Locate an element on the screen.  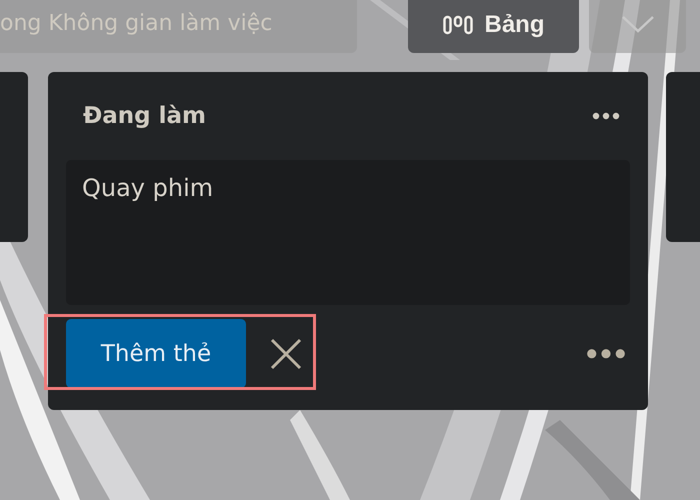
close-icon is located at coordinates (286, 354).